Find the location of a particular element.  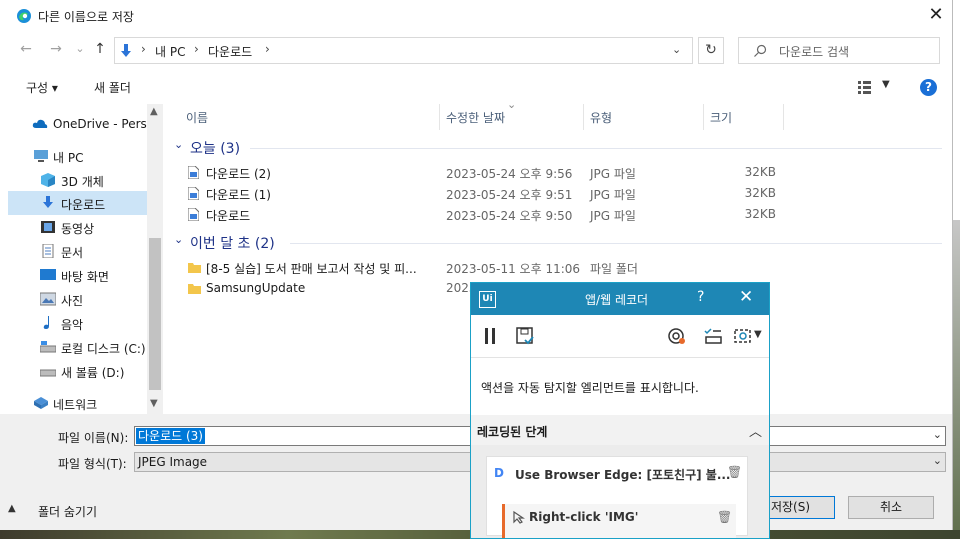

breadcrumb-pc: 내 PC is located at coordinates (170, 51).